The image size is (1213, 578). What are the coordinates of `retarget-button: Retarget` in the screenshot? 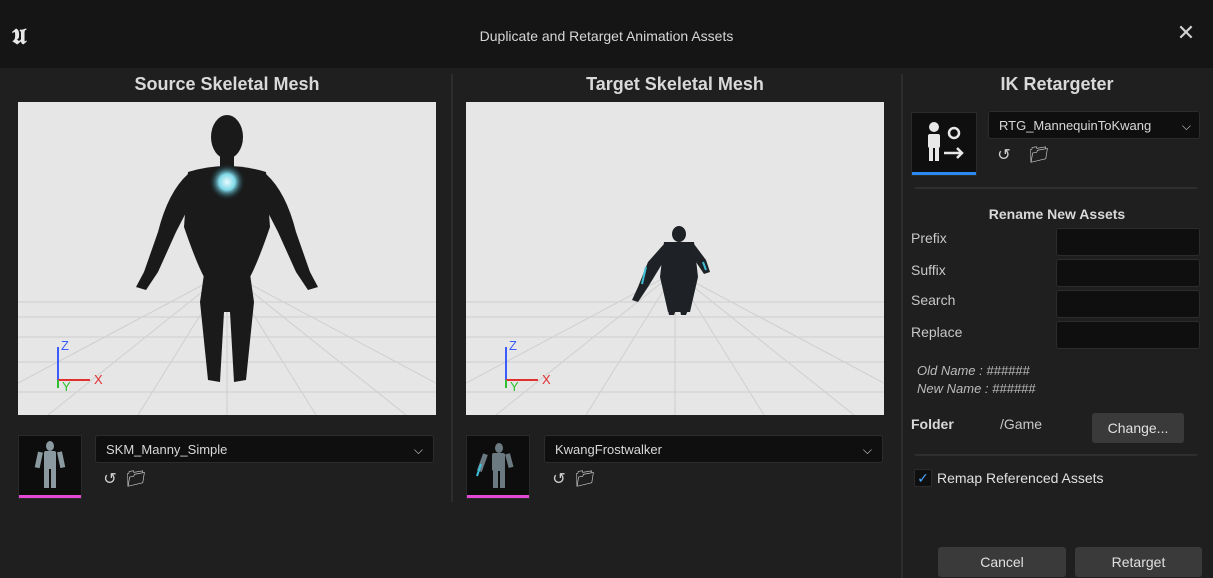 It's located at (1138, 562).